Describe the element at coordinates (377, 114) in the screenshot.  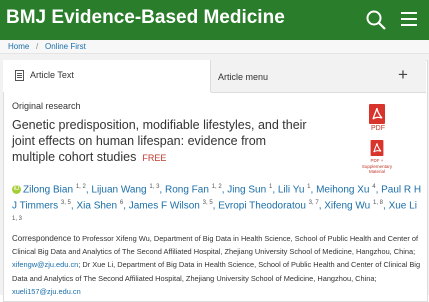
I see `pdf-icon` at that location.